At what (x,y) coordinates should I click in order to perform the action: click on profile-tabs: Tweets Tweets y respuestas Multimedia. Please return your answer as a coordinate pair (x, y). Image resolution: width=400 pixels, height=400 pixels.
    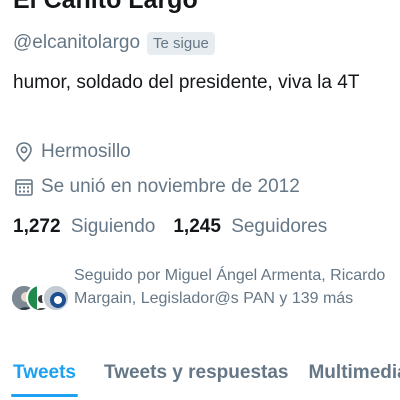
    Looking at the image, I should click on (200, 378).